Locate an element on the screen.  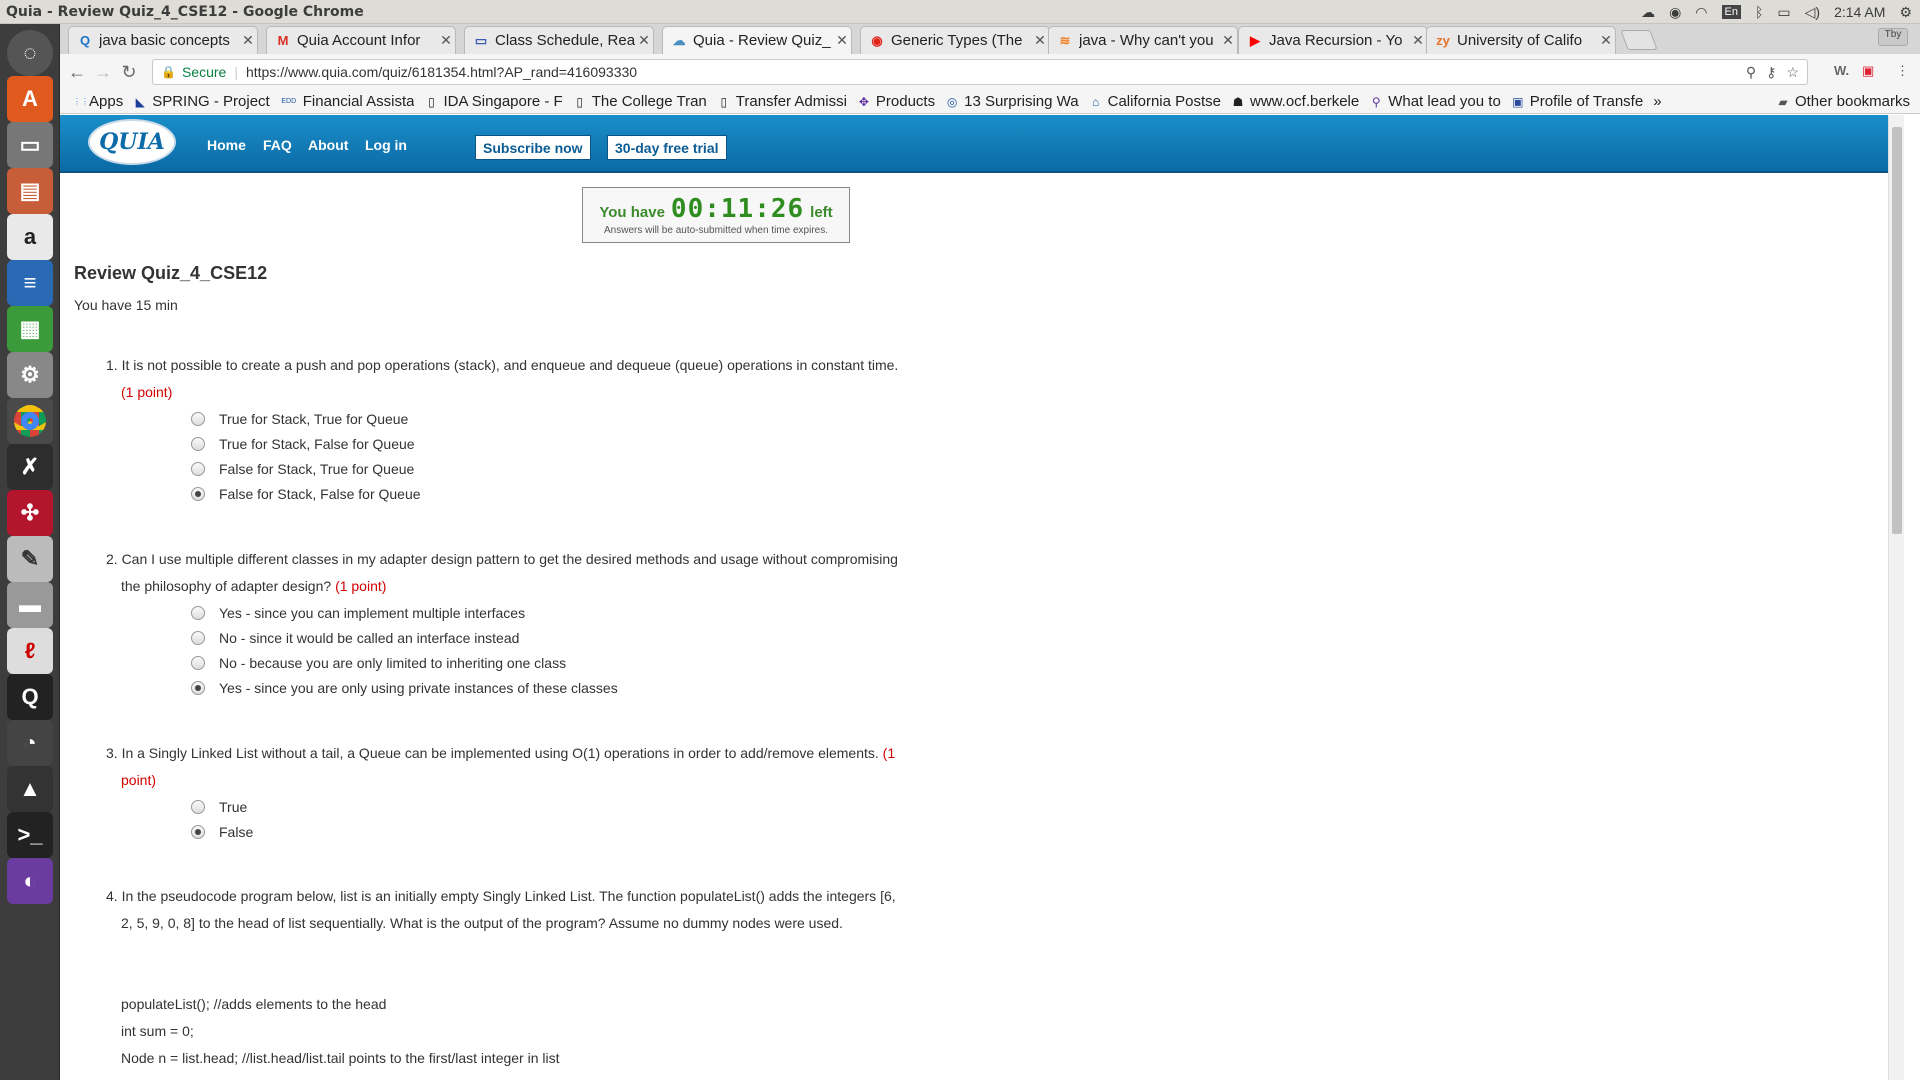
free-trial-button: 30-day free trial is located at coordinates (667, 147).